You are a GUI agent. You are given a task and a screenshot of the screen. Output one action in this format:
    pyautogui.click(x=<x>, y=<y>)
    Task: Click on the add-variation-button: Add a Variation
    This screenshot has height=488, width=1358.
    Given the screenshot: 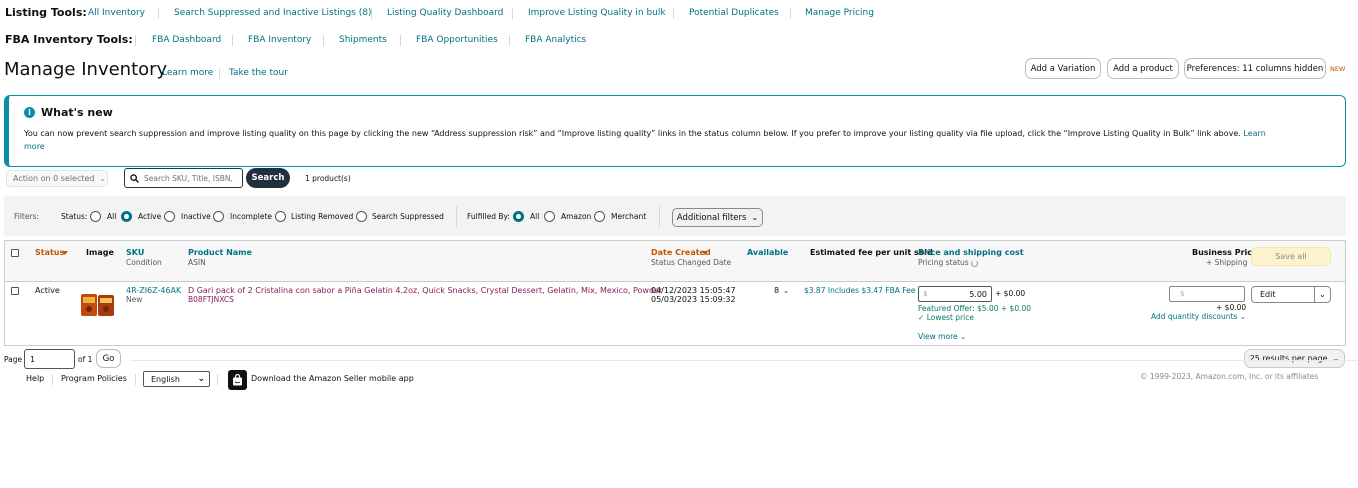 What is the action you would take?
    pyautogui.click(x=1063, y=68)
    